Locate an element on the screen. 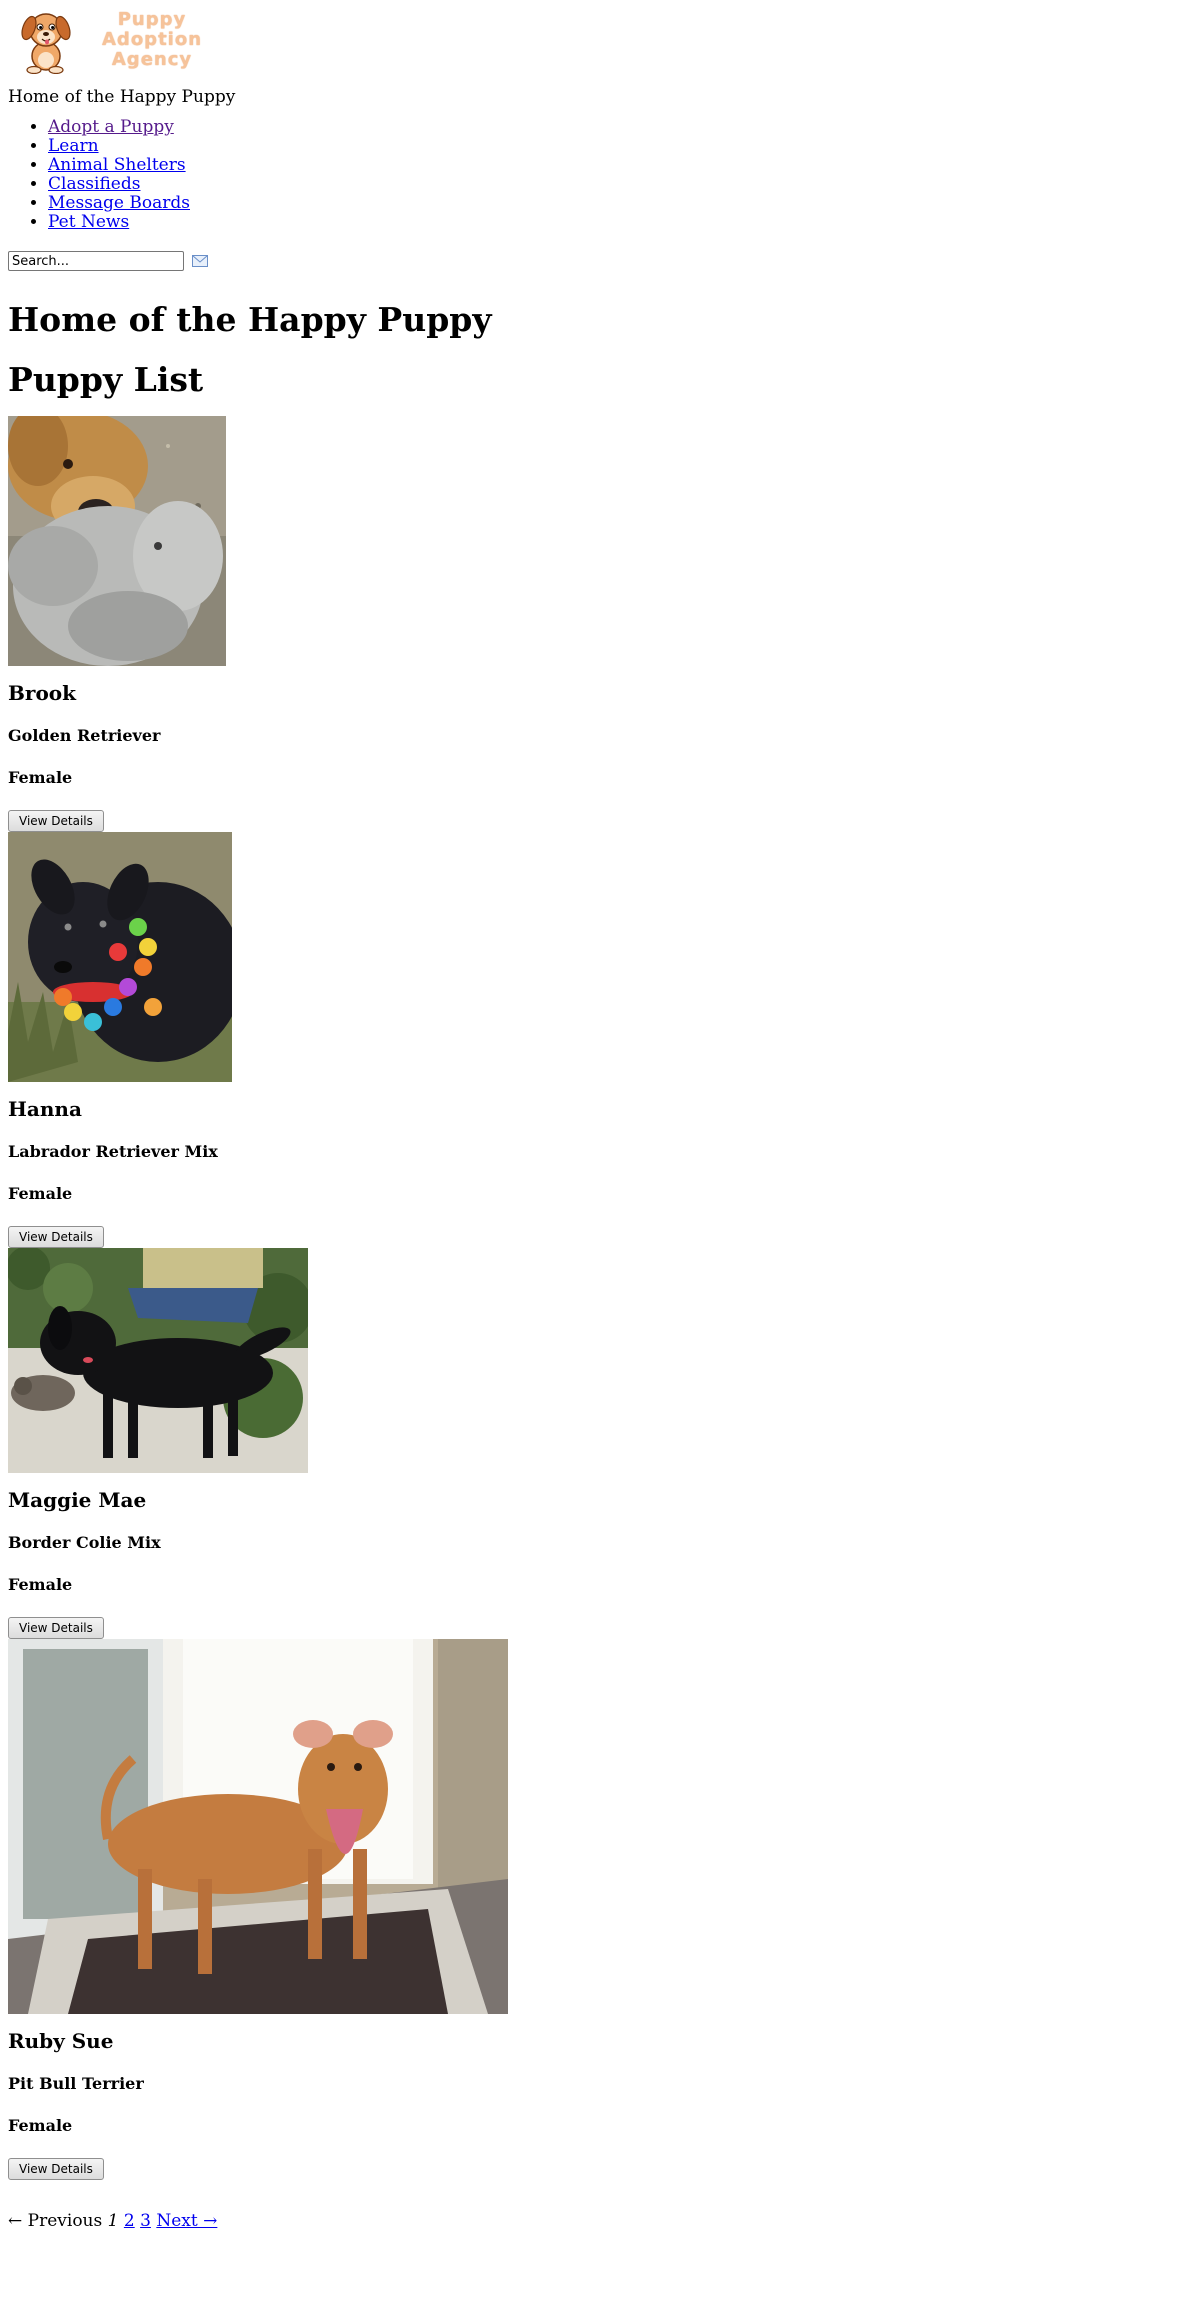 This screenshot has width=1185, height=2300. puppy-name: Ruby Sue is located at coordinates (61, 2041).